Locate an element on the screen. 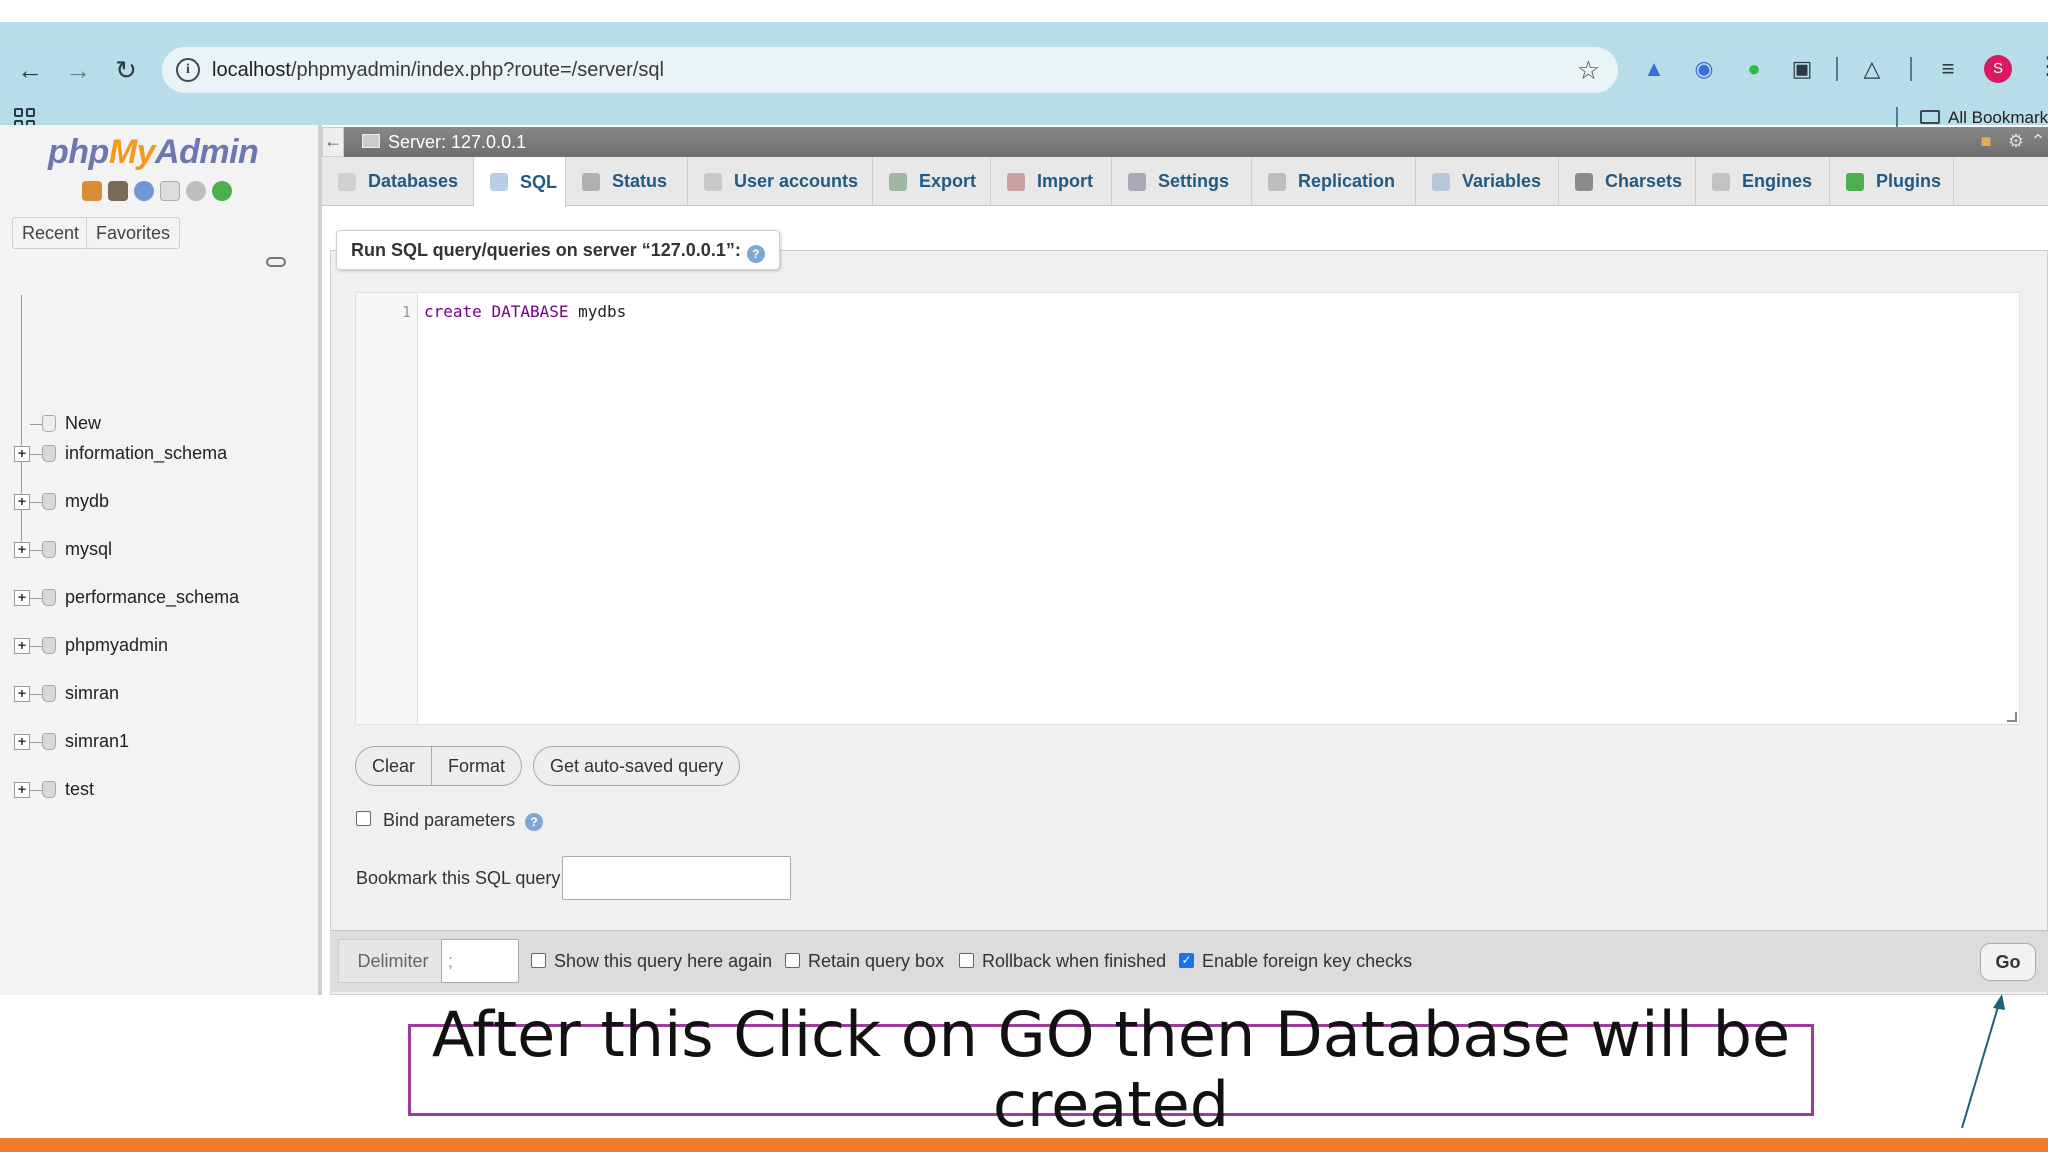 This screenshot has height=1152, width=2048. annotation-arrow is located at coordinates (1983, 1061).